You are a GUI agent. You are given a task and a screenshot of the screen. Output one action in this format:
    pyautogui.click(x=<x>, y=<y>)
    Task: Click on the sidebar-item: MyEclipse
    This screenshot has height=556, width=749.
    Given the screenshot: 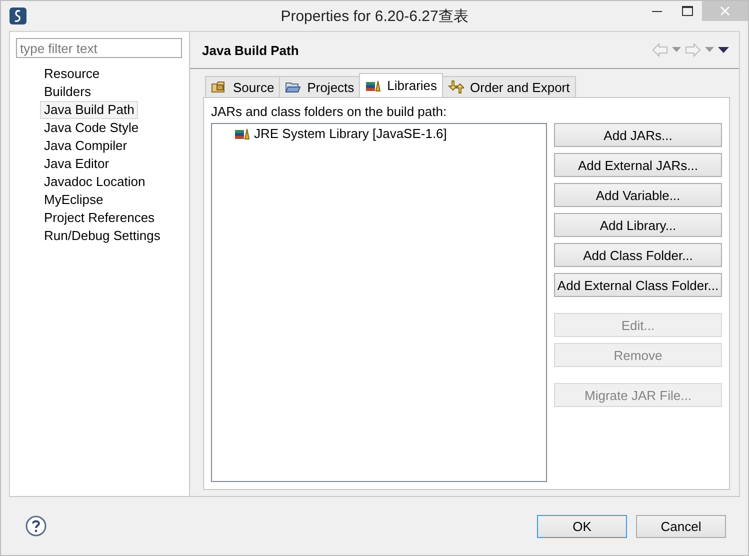 What is the action you would take?
    pyautogui.click(x=74, y=200)
    